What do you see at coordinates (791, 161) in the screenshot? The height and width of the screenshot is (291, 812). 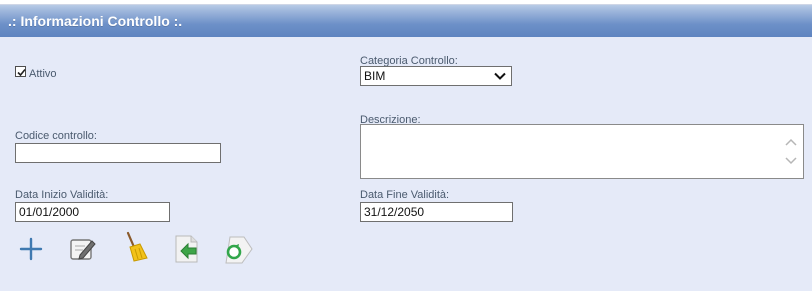 I see `scroll-down-icon` at bounding box center [791, 161].